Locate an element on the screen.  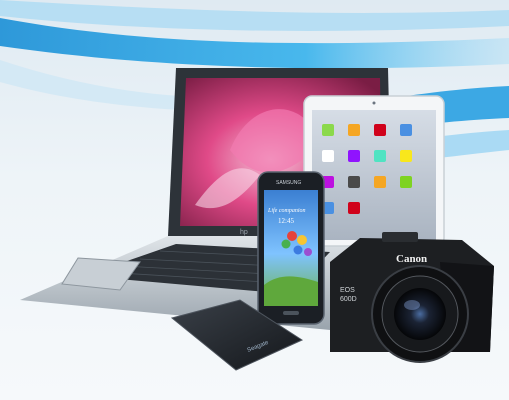
laptop-brand-logo: hp is located at coordinates (244, 232).